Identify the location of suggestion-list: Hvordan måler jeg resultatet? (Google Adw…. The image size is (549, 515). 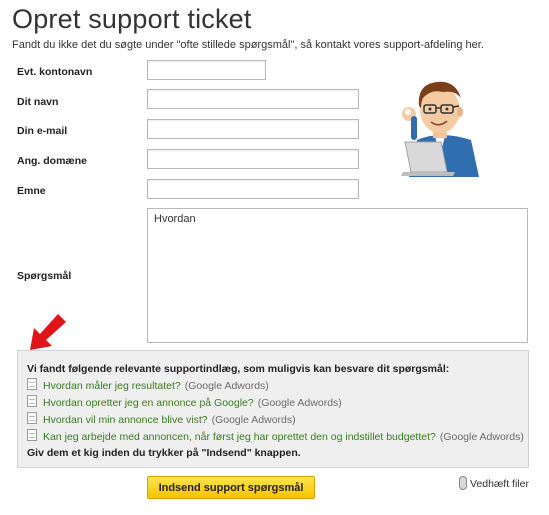
(275, 412).